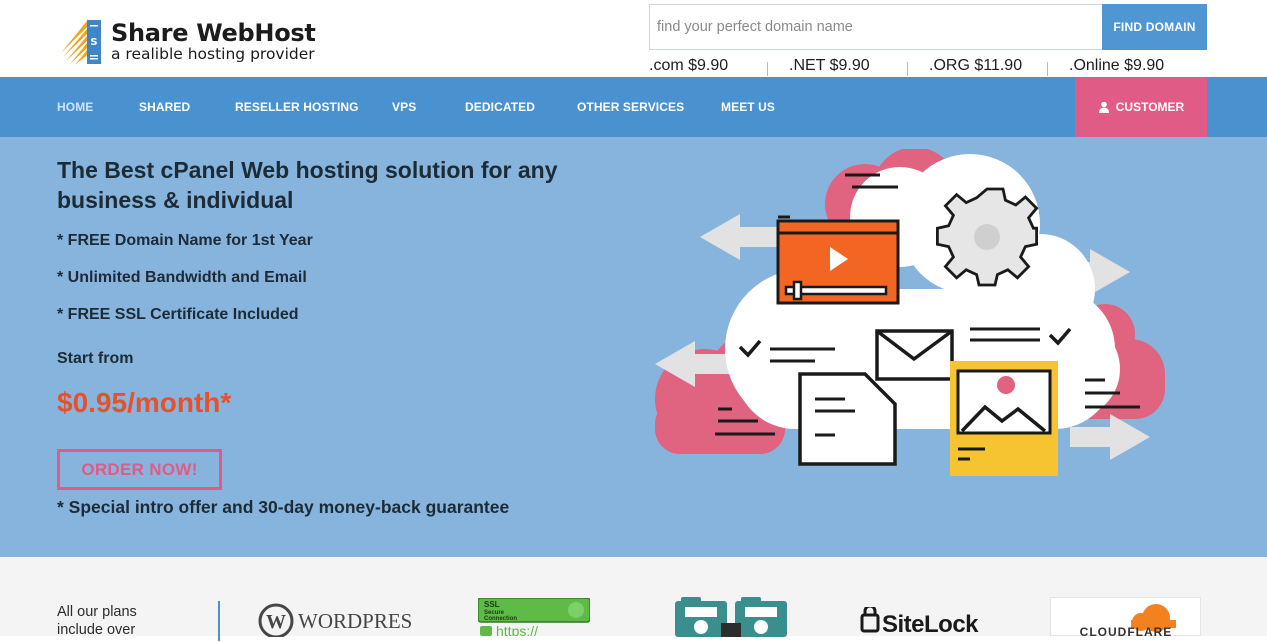 Image resolution: width=1267 pixels, height=642 pixels. Describe the element at coordinates (1094, 65) in the screenshot. I see `tld-ext: .Online` at that location.